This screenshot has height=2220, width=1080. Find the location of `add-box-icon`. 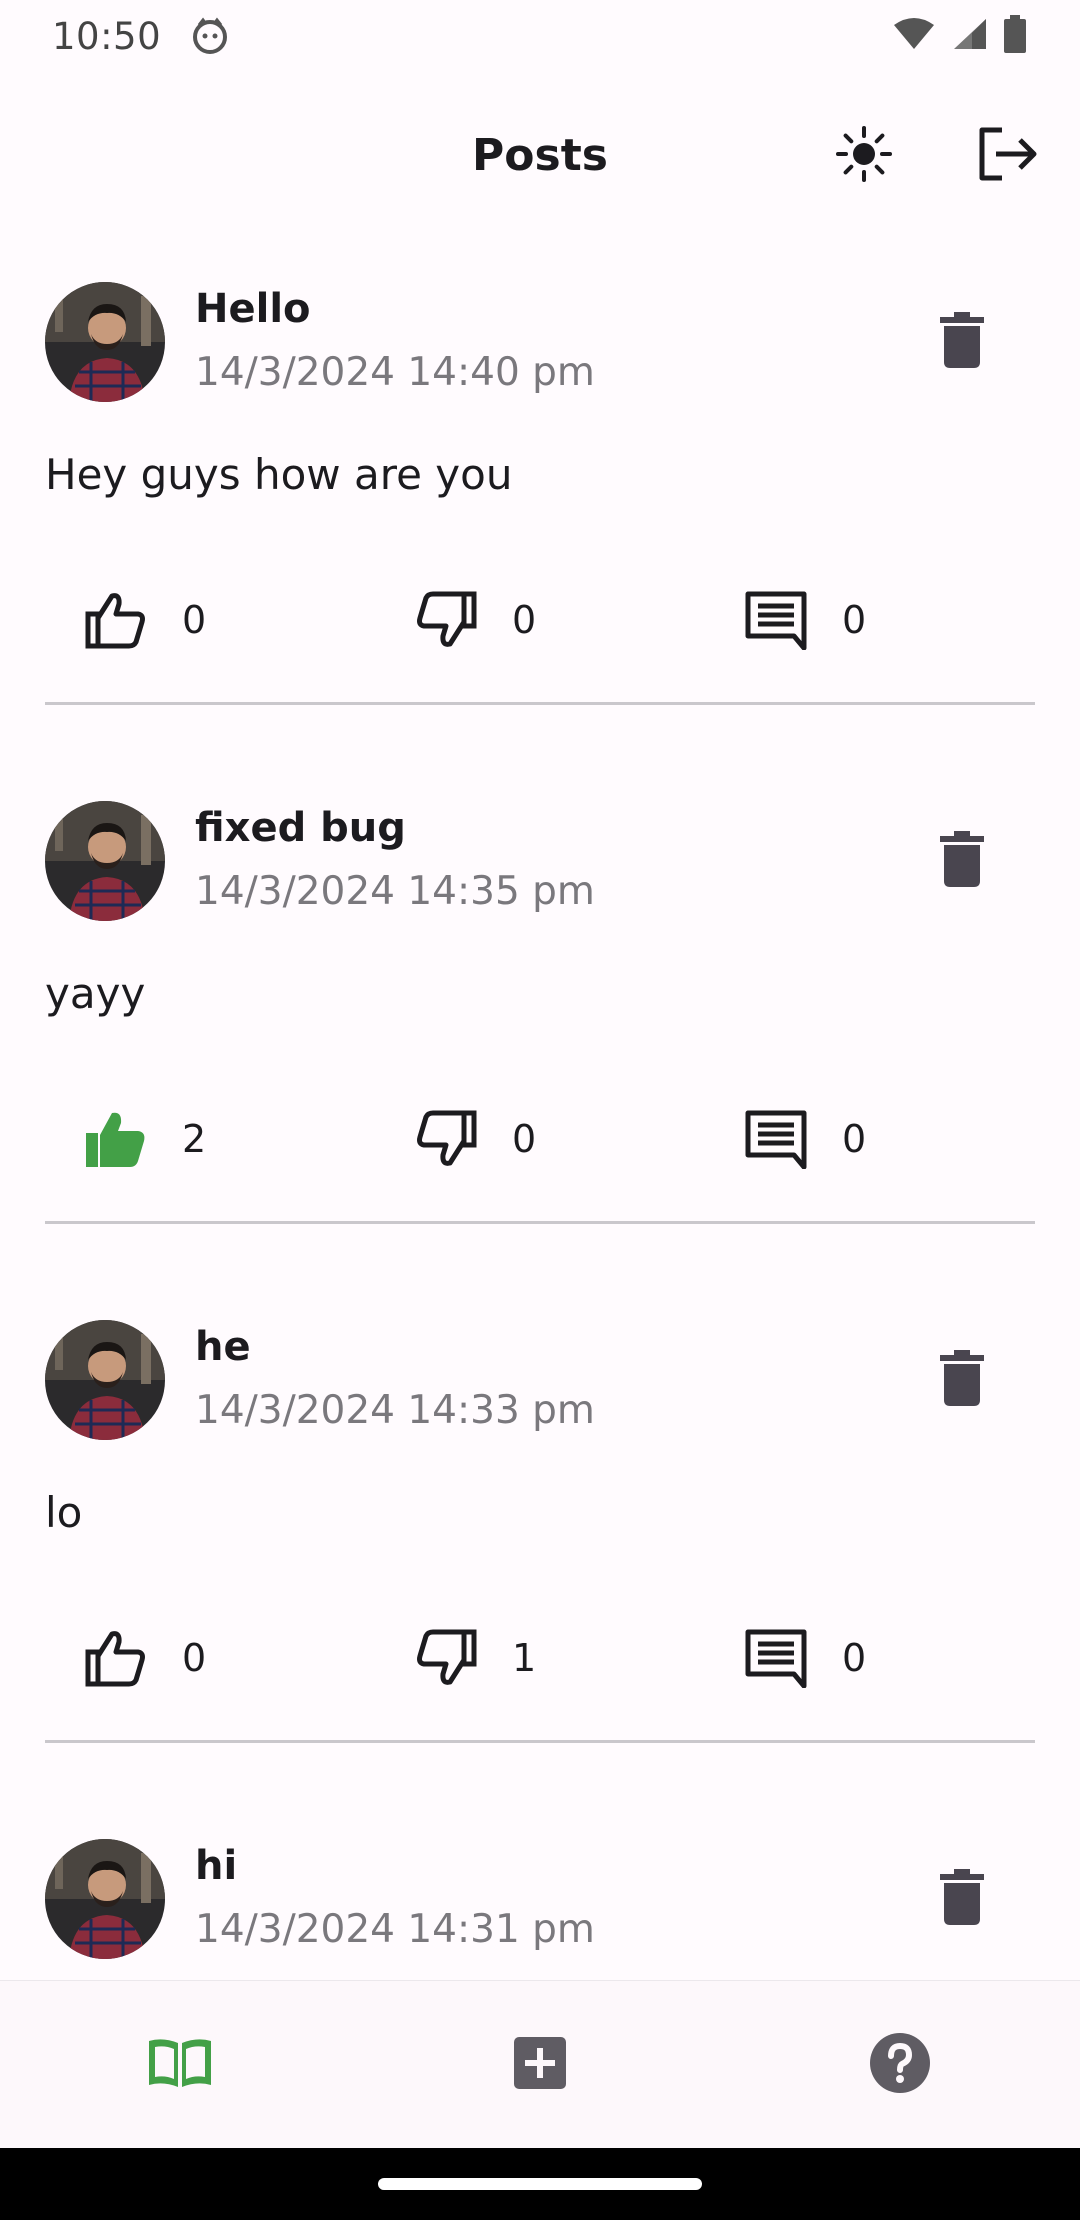

add-box-icon is located at coordinates (540, 2065).